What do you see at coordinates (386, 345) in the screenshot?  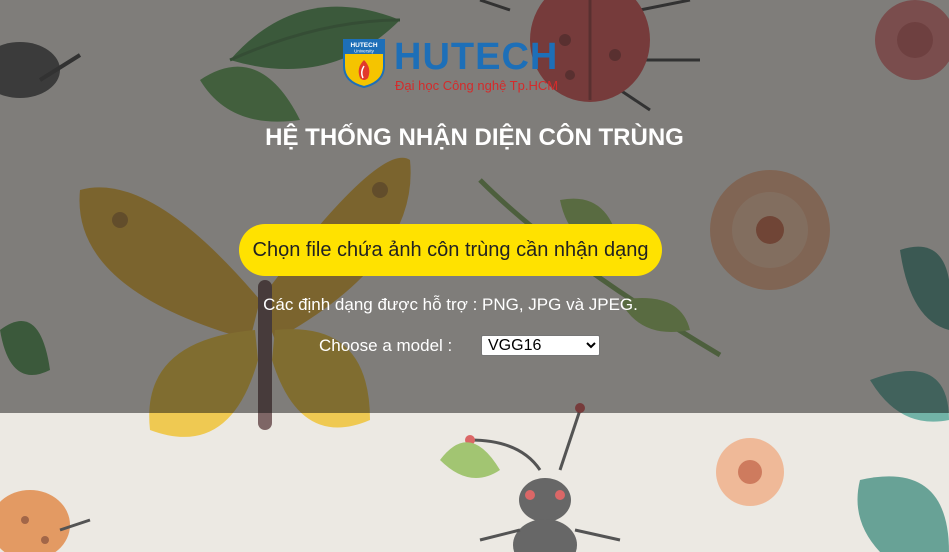 I see `model-select-label: Choose a model :` at bounding box center [386, 345].